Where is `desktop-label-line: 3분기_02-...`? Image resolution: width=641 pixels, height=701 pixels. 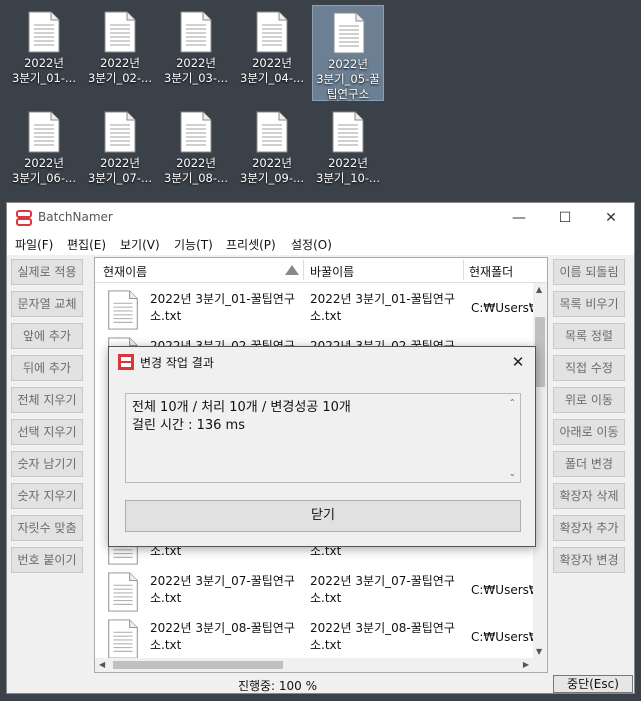 desktop-label-line: 3분기_02-... is located at coordinates (120, 78).